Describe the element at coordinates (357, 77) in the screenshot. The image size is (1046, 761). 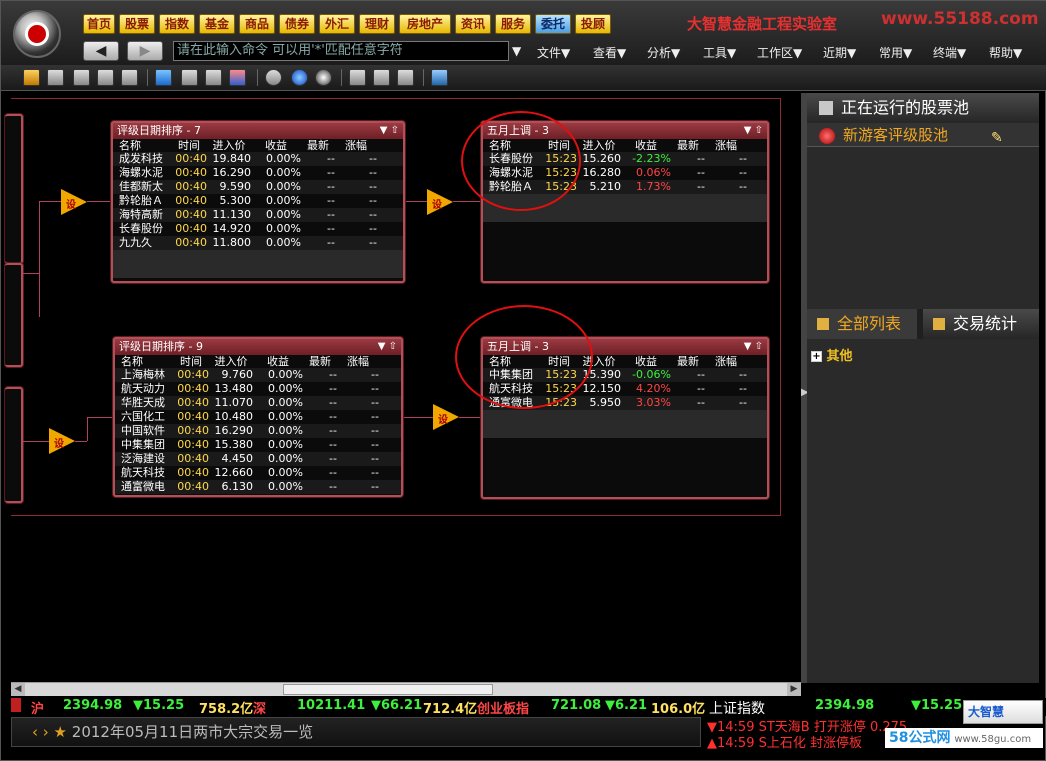
I see `search-icon` at that location.